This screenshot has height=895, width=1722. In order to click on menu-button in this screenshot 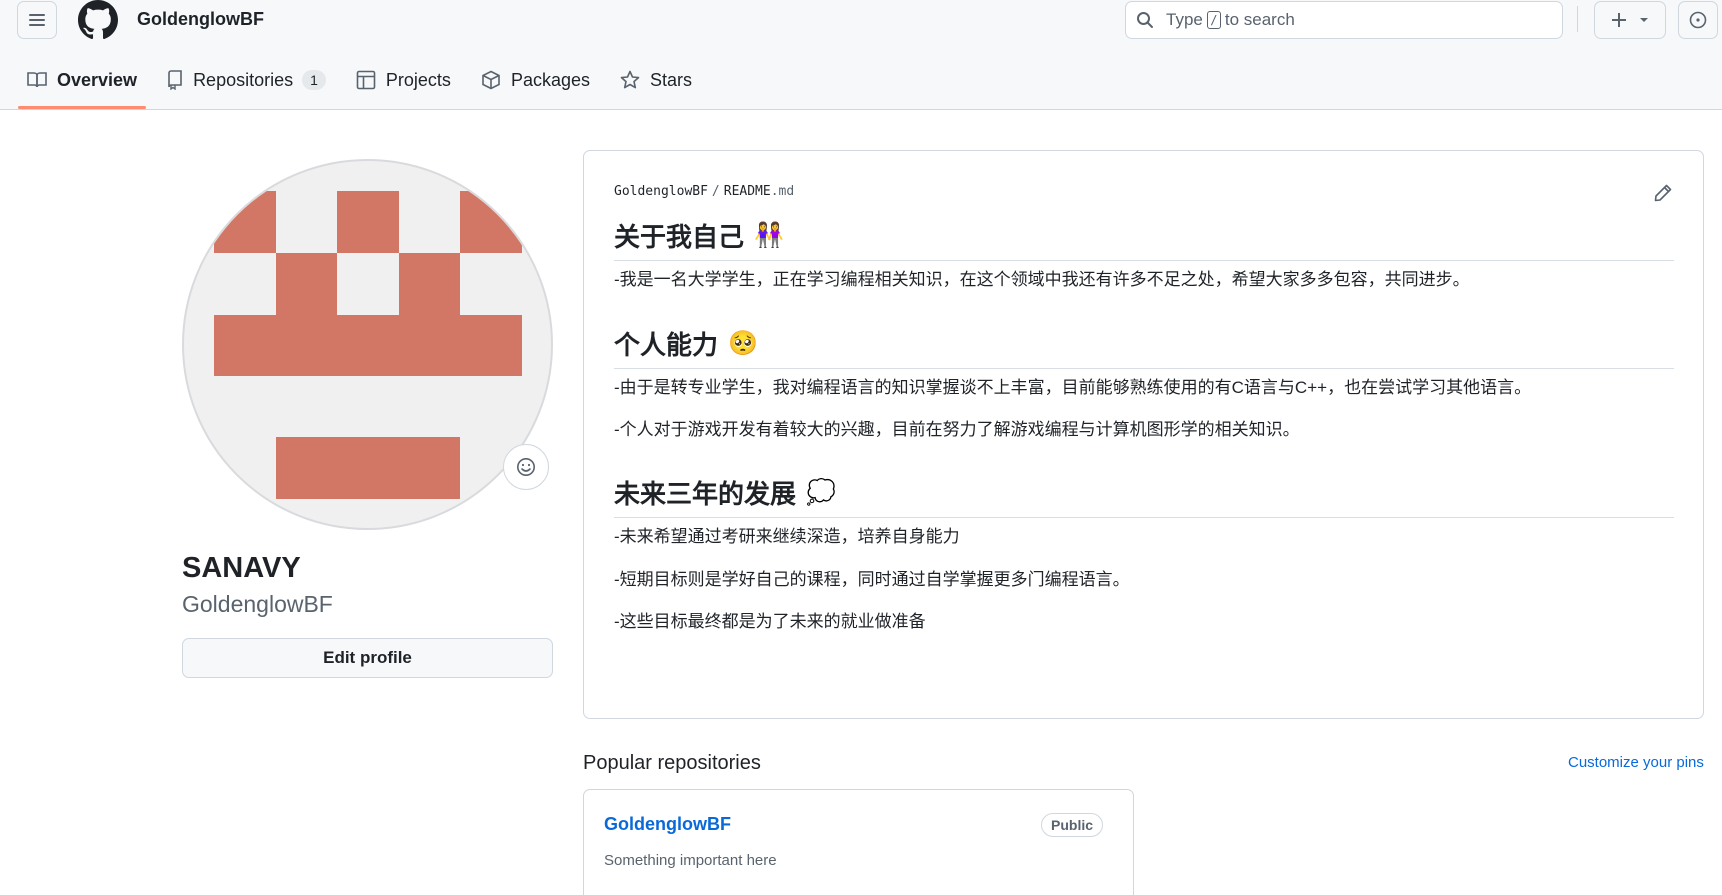, I will do `click(37, 20)`.